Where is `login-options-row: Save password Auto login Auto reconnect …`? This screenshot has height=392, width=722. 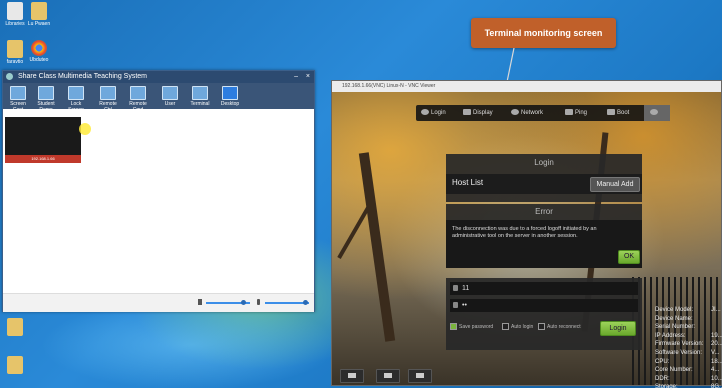
login-options-row: Save password Auto login Auto reconnect … is located at coordinates (544, 328).